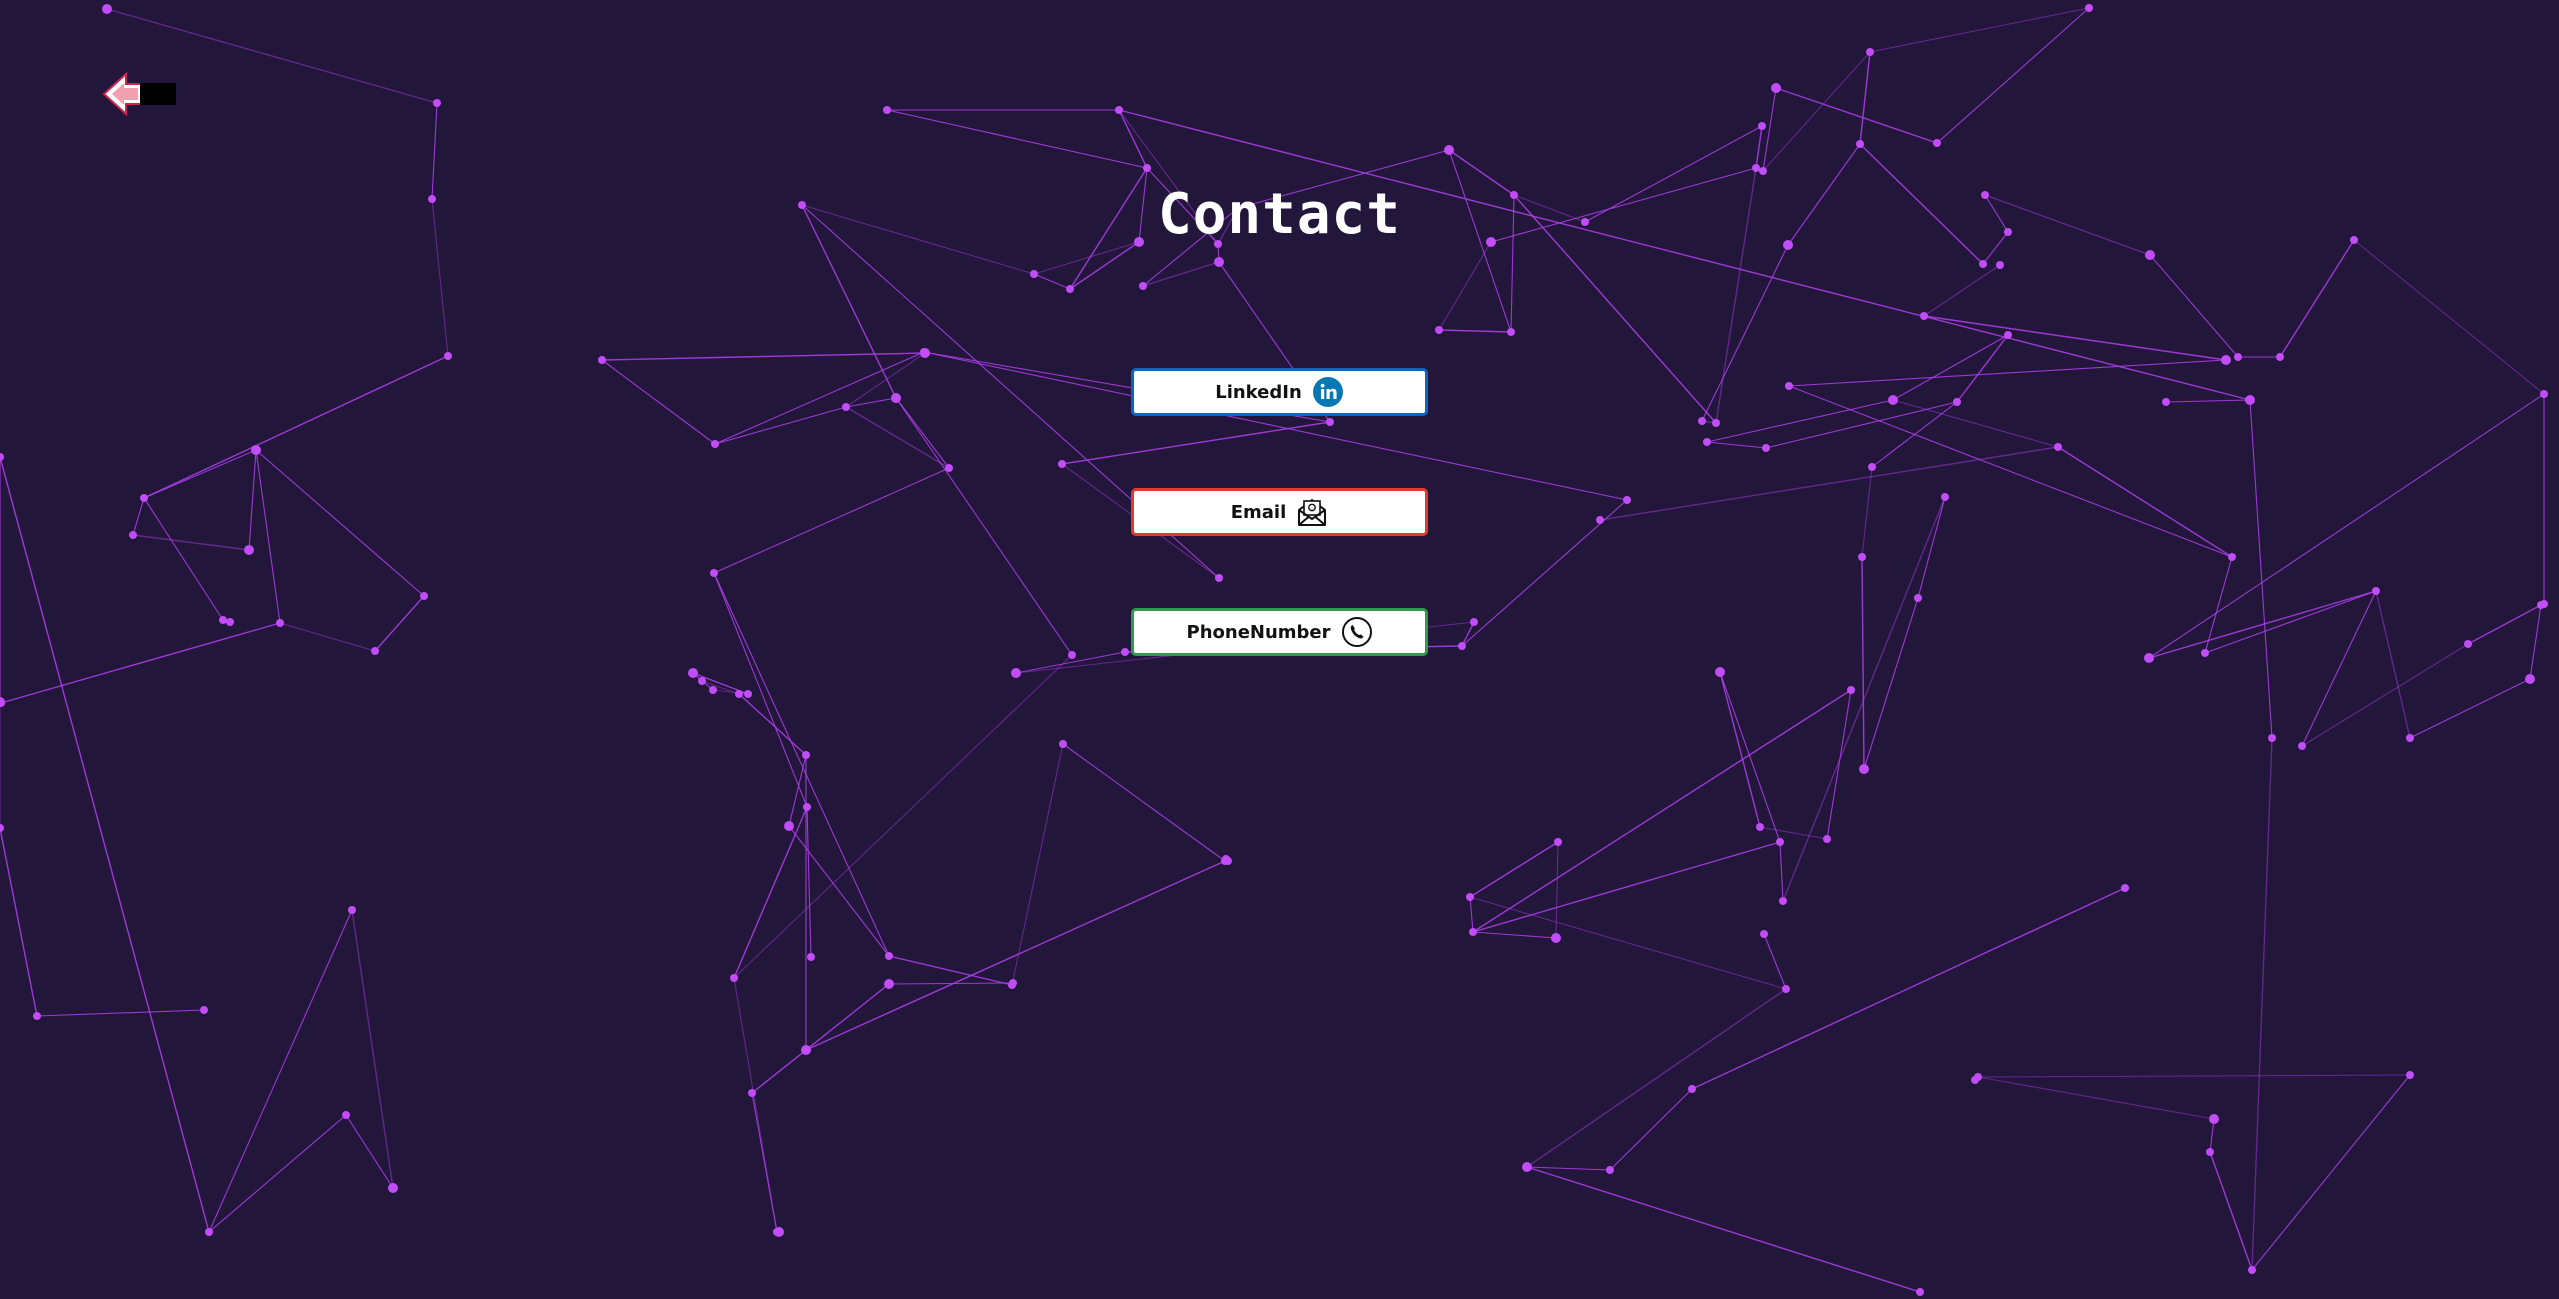 The image size is (2559, 1299). What do you see at coordinates (158, 94) in the screenshot?
I see `back-button-tail` at bounding box center [158, 94].